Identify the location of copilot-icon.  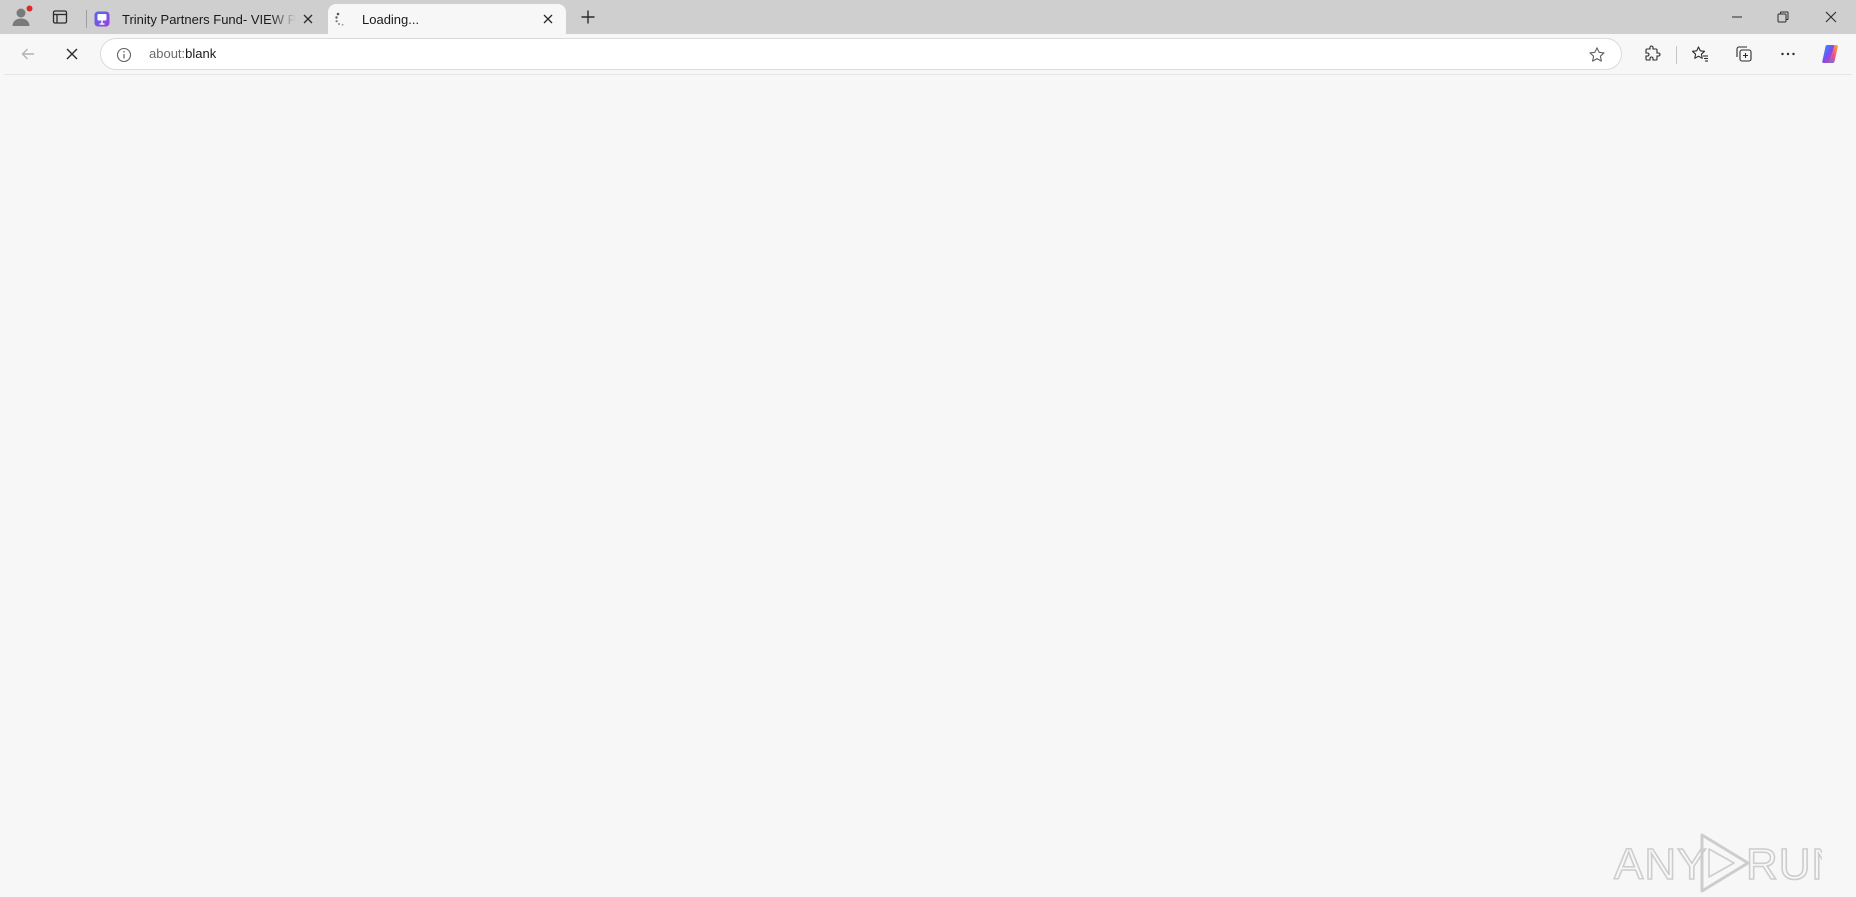
(1830, 54).